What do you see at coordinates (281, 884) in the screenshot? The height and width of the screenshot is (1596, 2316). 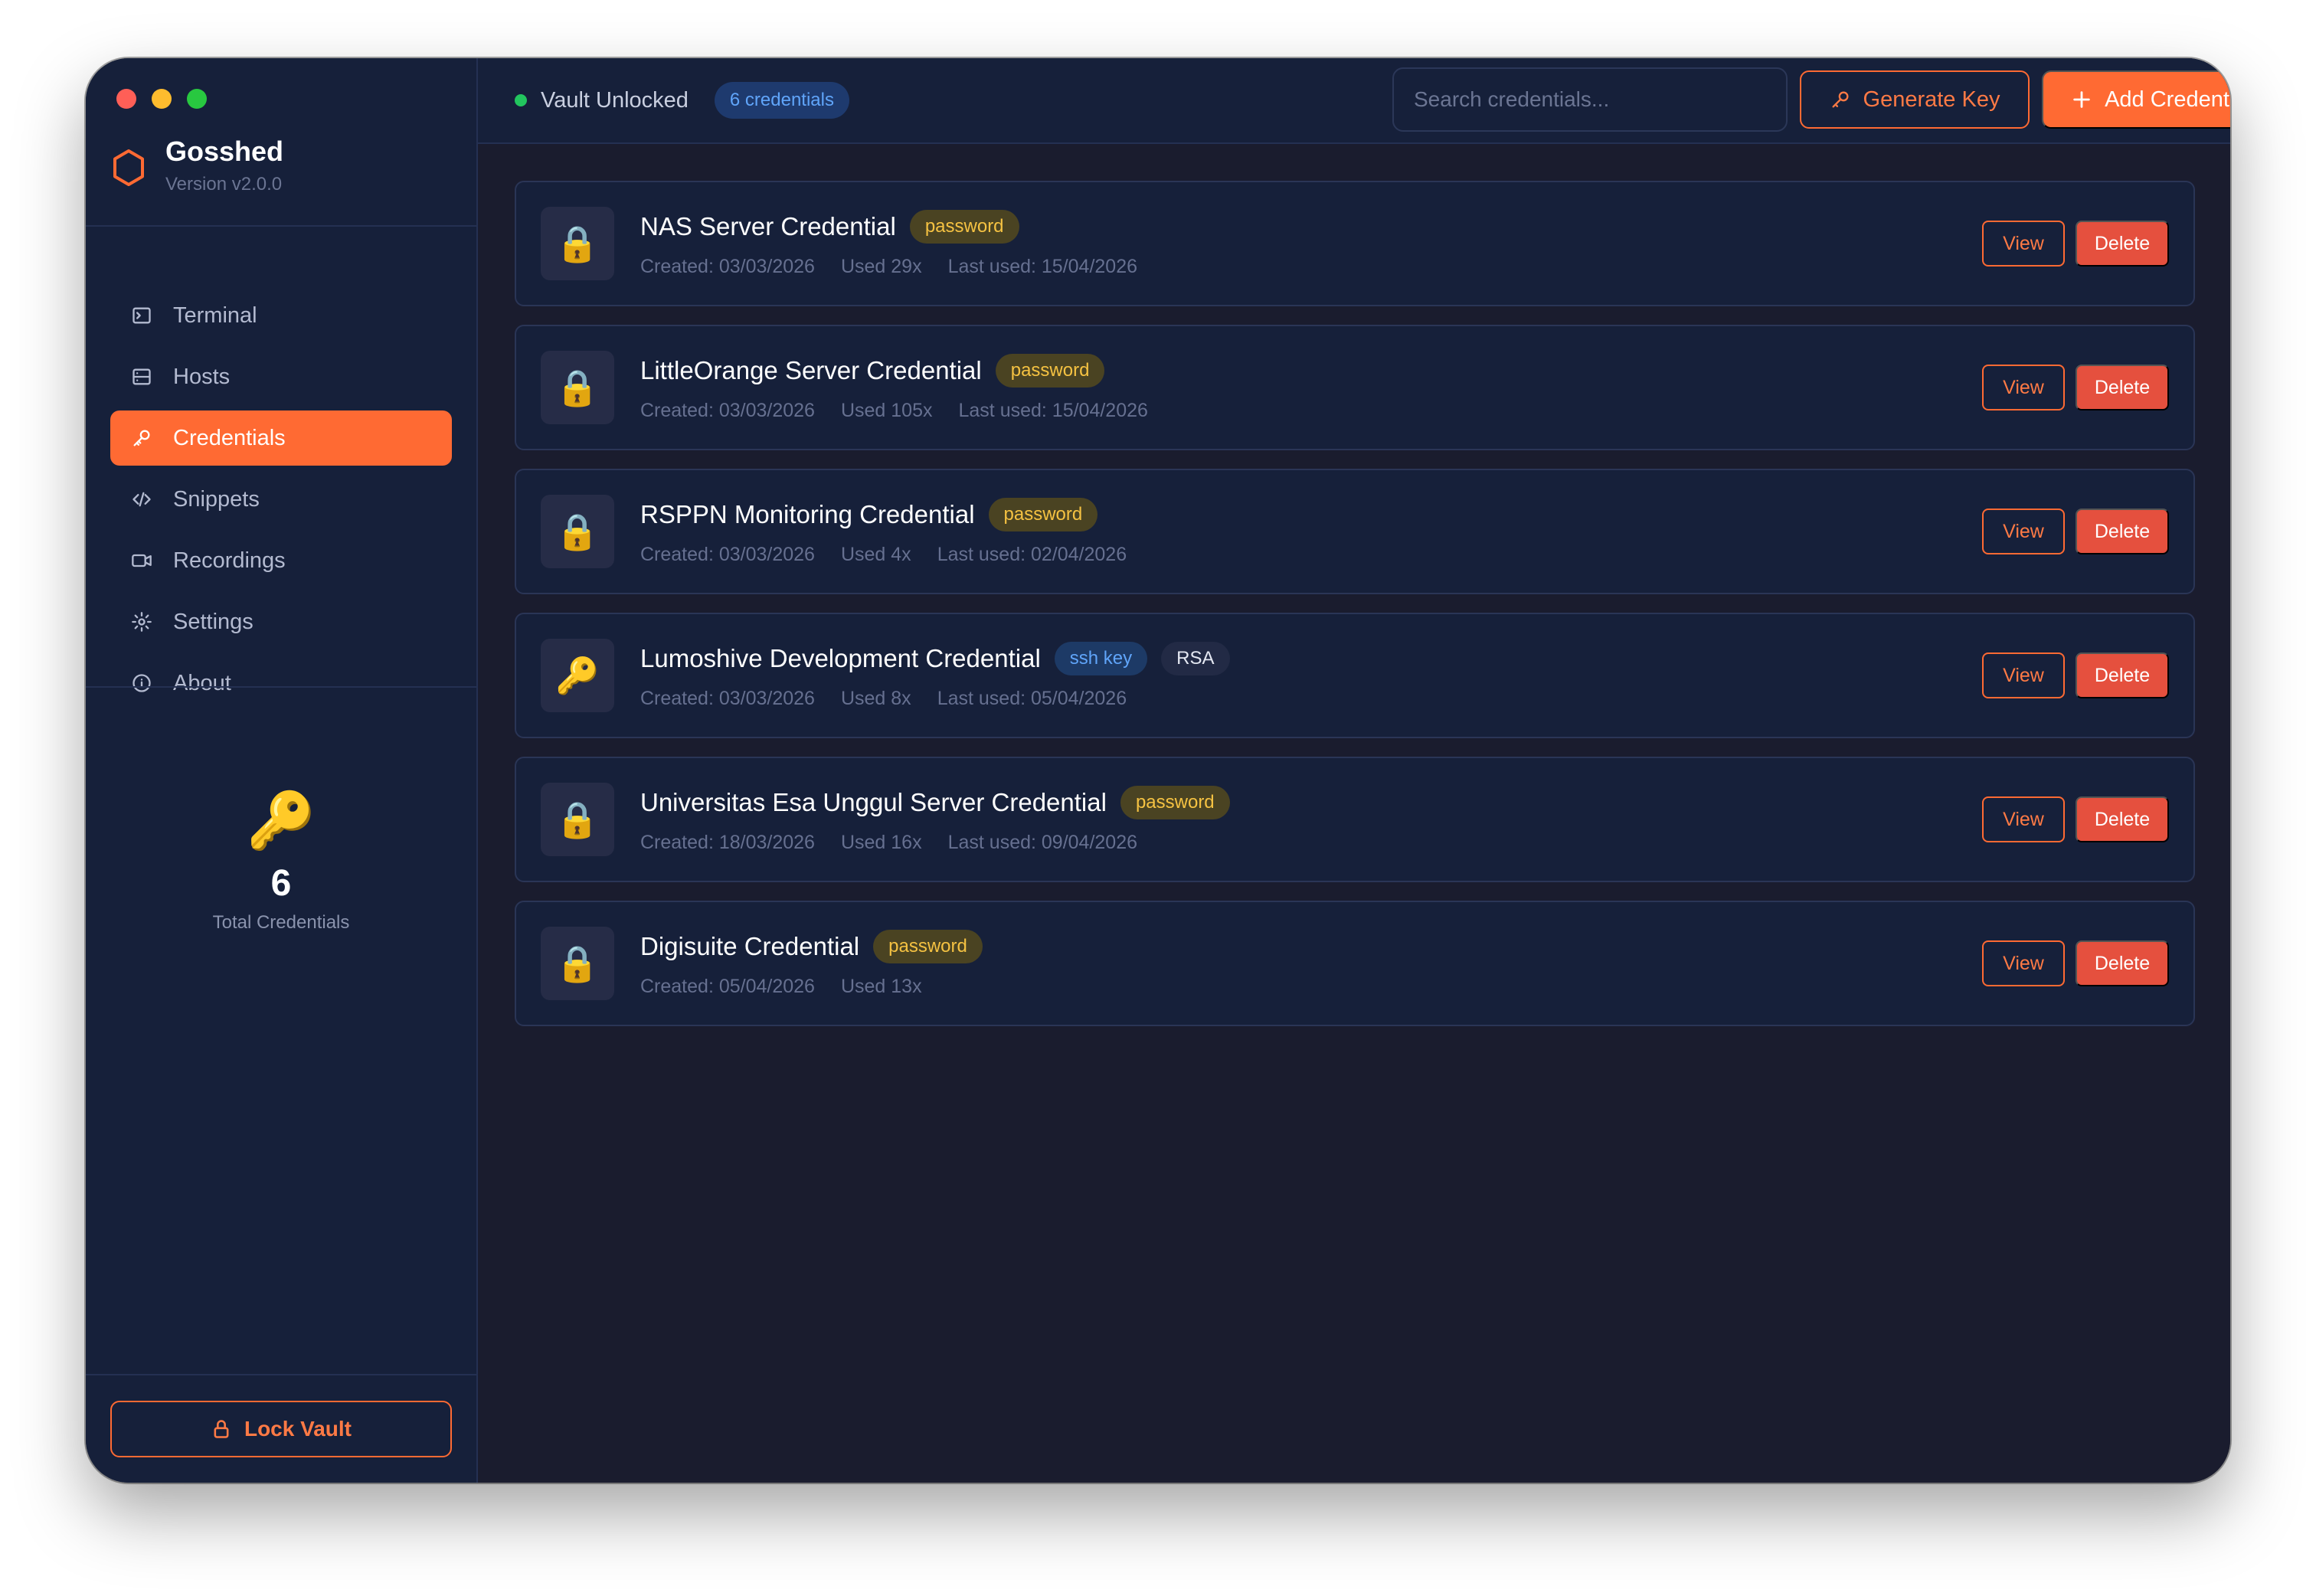 I see `total-credentials-count: 6` at bounding box center [281, 884].